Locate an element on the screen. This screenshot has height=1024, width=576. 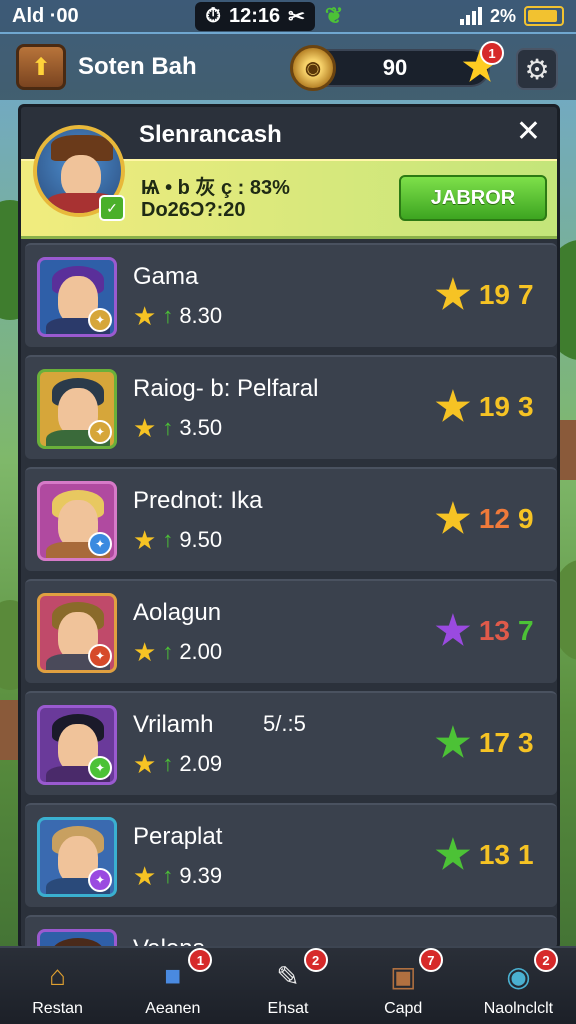
carrier-text: Ald ·00 is located at coordinates (45, 15).